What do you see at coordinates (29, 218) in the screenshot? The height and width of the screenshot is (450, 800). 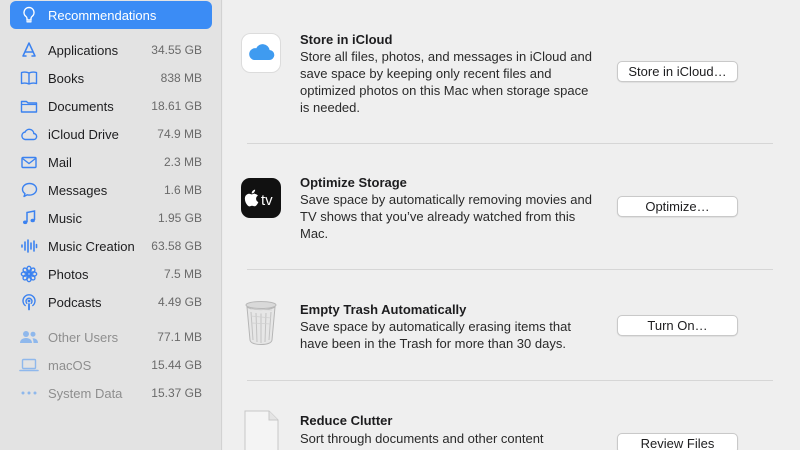 I see `music-note-icon` at bounding box center [29, 218].